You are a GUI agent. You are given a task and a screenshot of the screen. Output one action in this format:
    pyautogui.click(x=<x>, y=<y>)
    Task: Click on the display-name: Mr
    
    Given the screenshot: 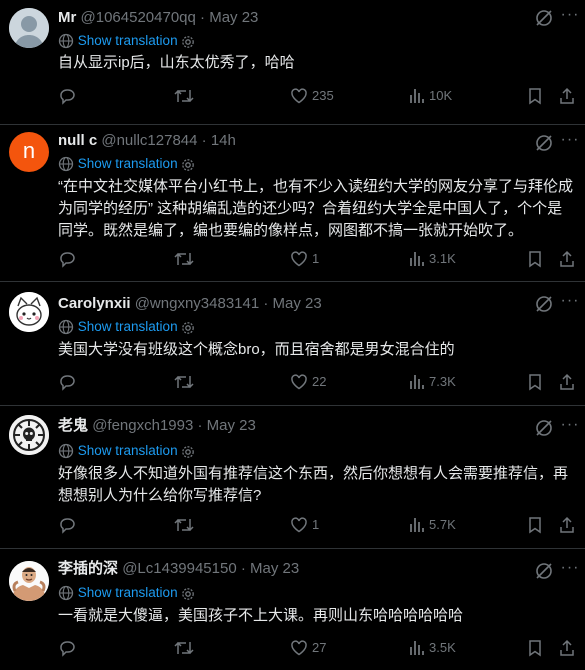 What is the action you would take?
    pyautogui.click(x=67, y=17)
    